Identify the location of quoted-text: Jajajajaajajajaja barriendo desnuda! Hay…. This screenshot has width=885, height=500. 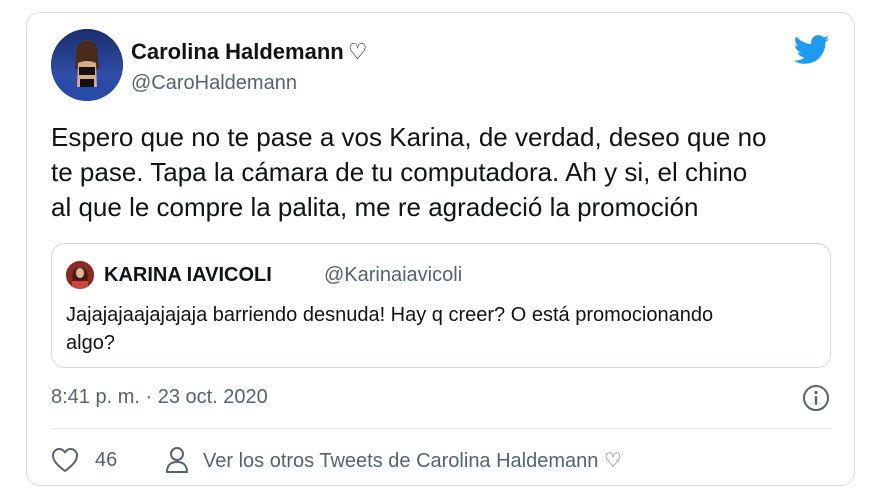
(441, 329).